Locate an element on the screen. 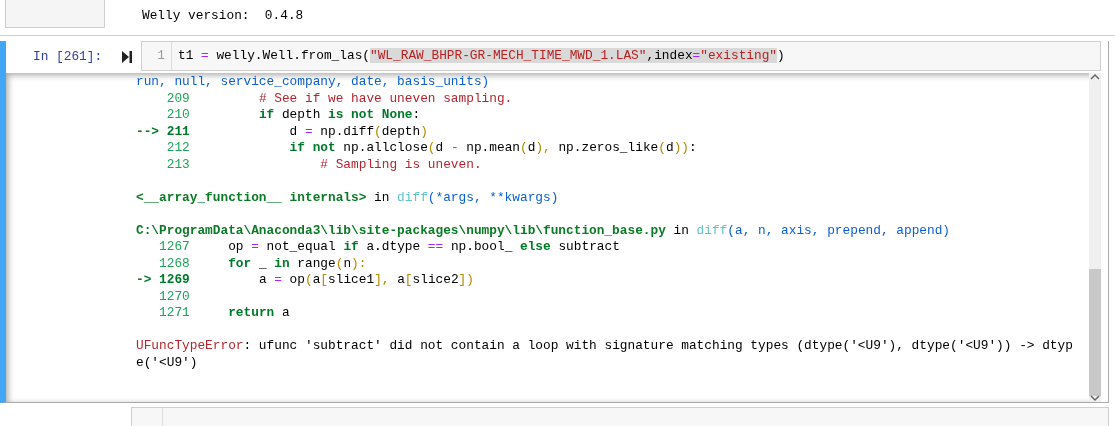  output-line: 210 if depth is not None: is located at coordinates (293, 115).